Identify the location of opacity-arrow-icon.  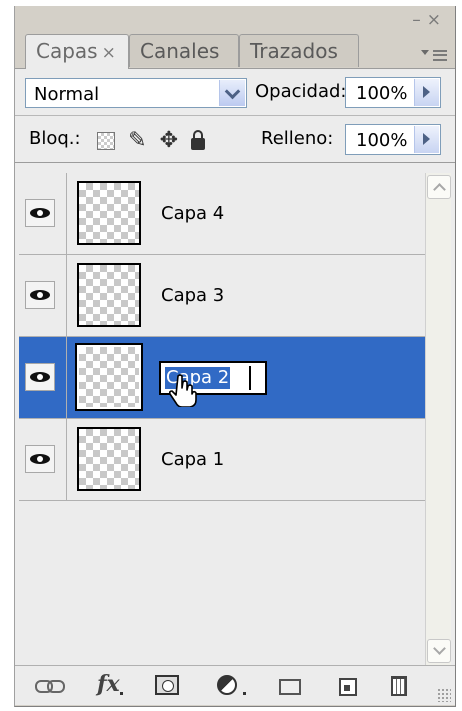
(426, 92).